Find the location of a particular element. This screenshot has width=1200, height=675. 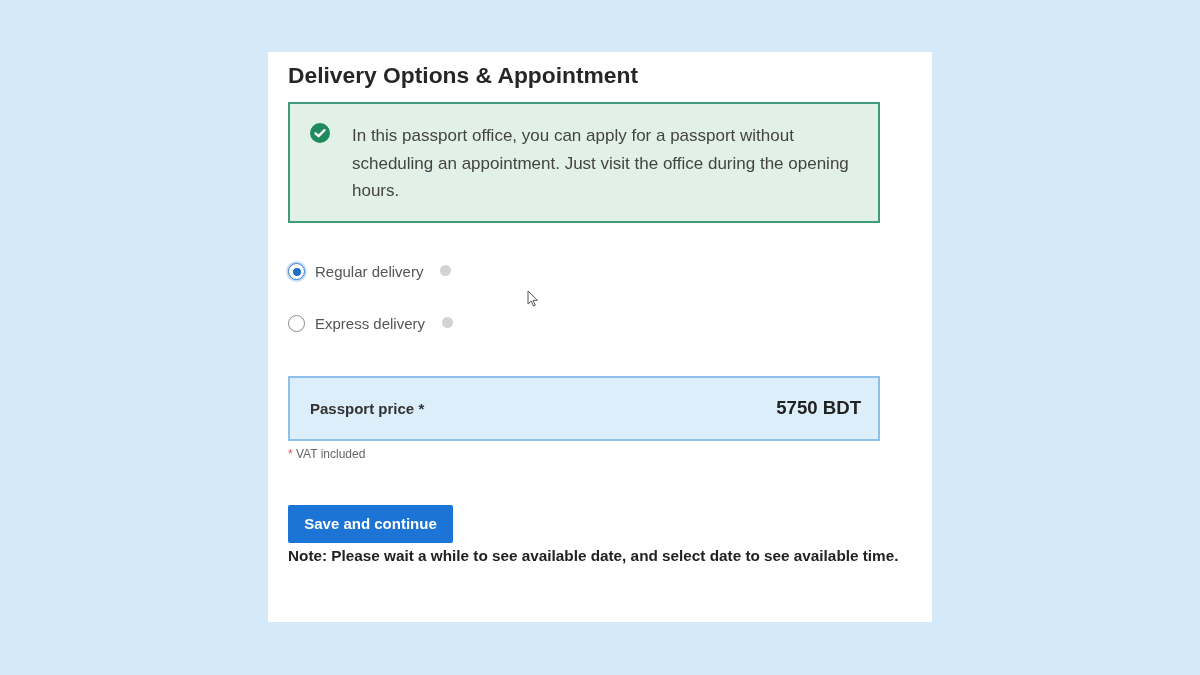

price-label: Passport price * is located at coordinates (367, 408).